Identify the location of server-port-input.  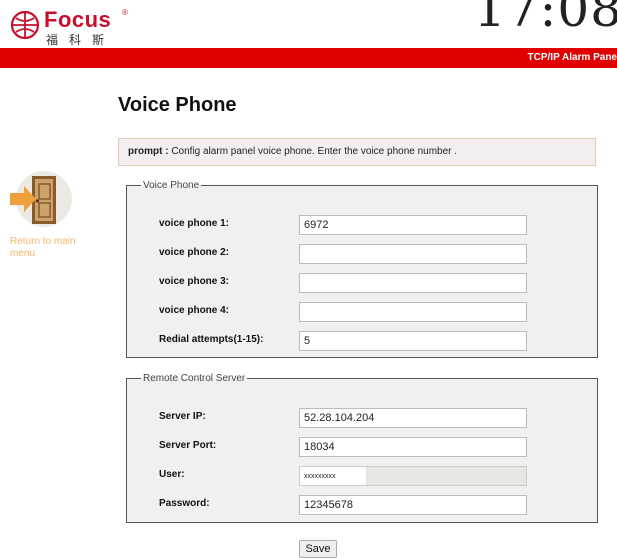
(413, 447).